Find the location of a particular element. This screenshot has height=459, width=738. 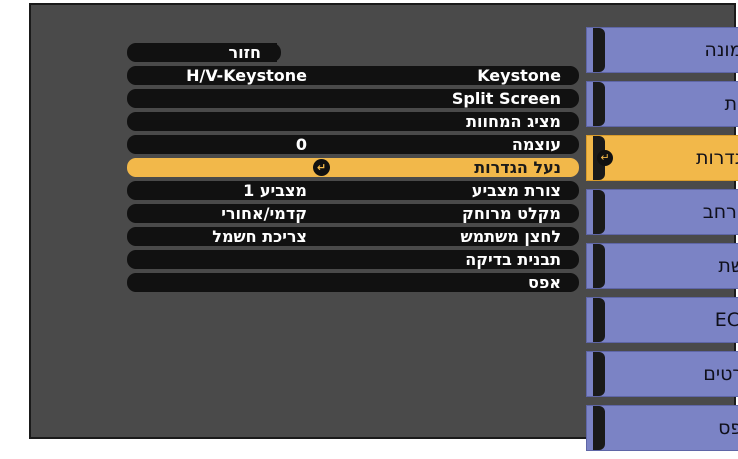

tab-label: פרטים is located at coordinates (720, 374).